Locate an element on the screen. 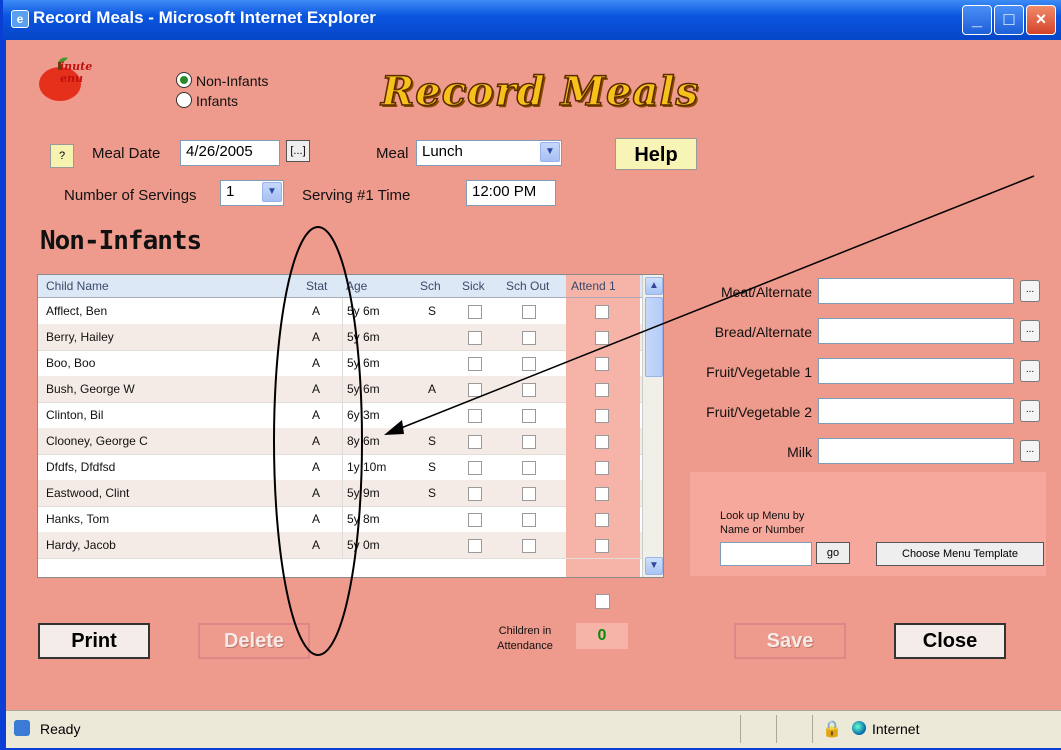 Image resolution: width=1061 pixels, height=750 pixels. maximize-icon: □ is located at coordinates (1009, 20).